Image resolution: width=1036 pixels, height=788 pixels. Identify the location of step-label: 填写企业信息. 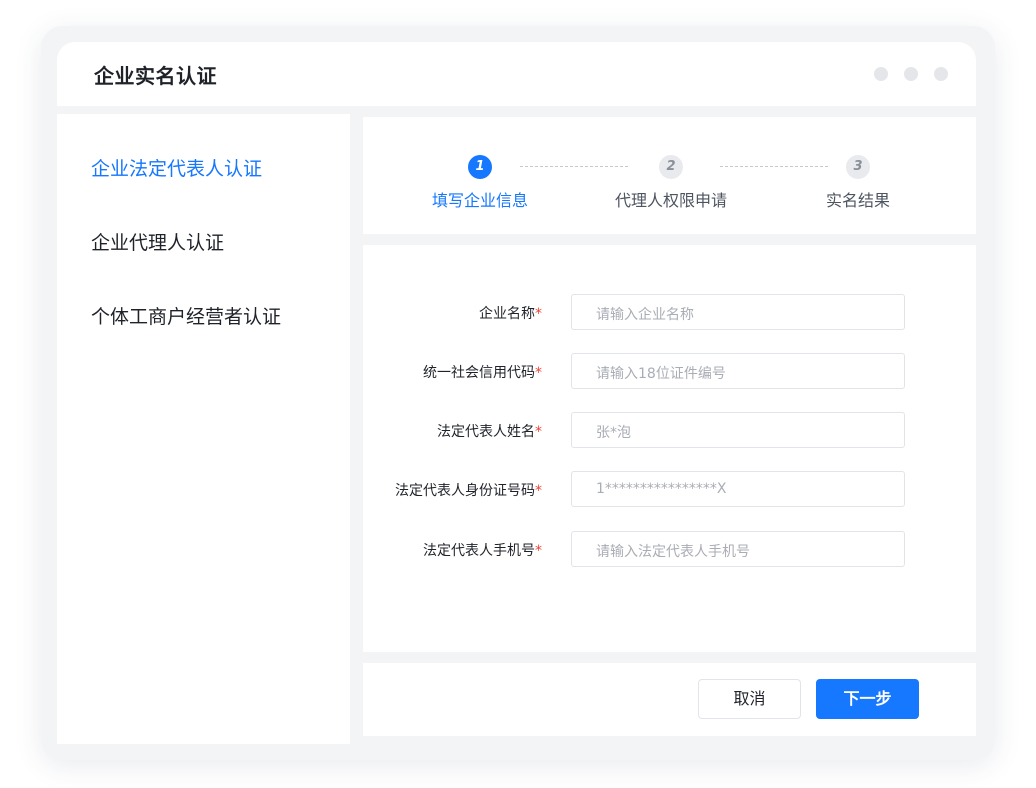
(479, 200).